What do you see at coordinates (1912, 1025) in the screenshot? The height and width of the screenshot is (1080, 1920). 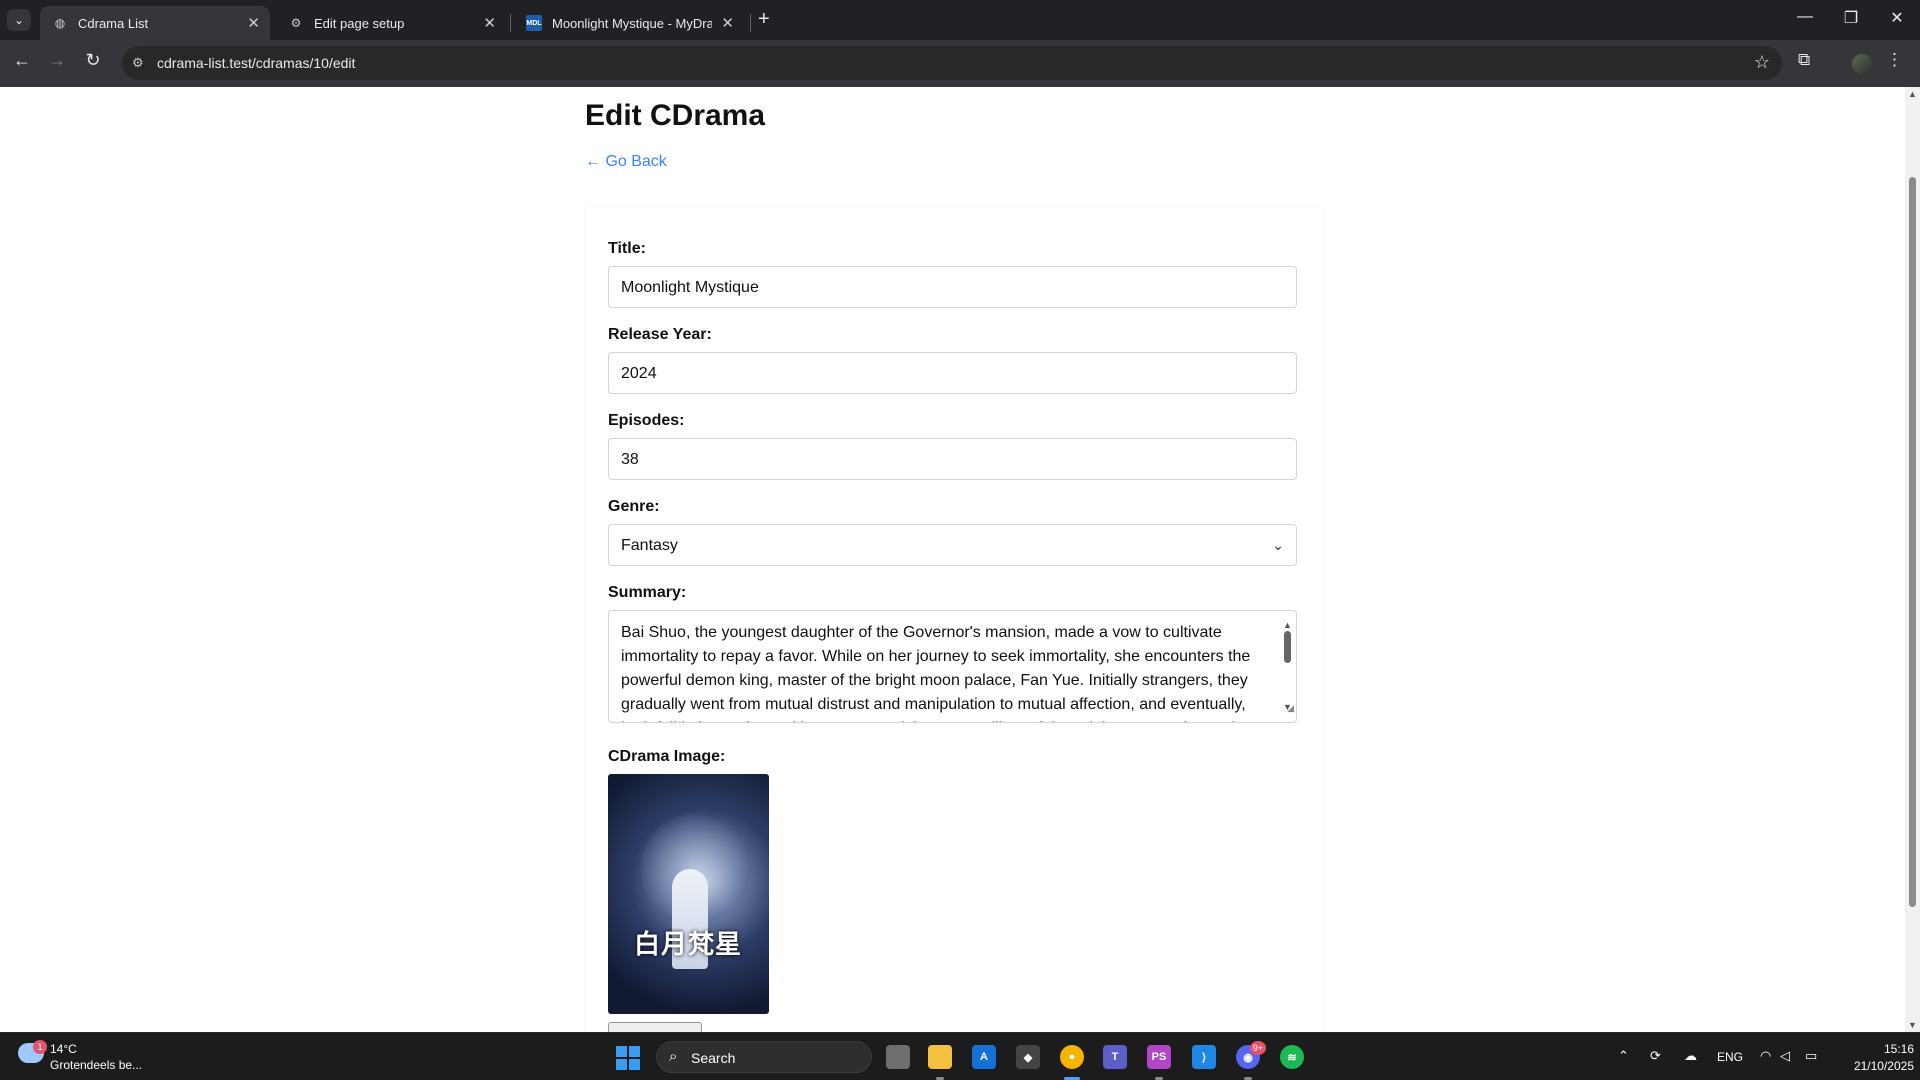 I see `scroll-down-arrow-icon: ▼` at bounding box center [1912, 1025].